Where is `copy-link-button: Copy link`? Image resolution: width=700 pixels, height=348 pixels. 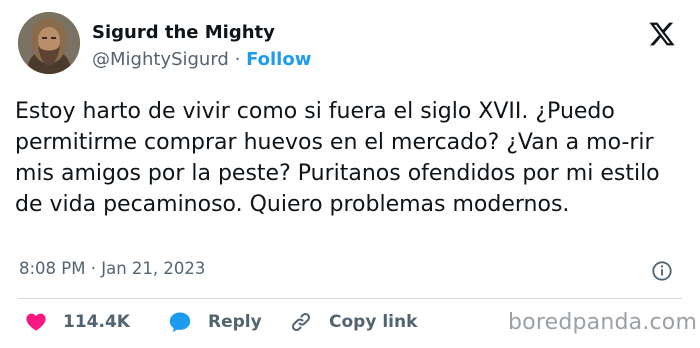
copy-link-button: Copy link is located at coordinates (353, 322).